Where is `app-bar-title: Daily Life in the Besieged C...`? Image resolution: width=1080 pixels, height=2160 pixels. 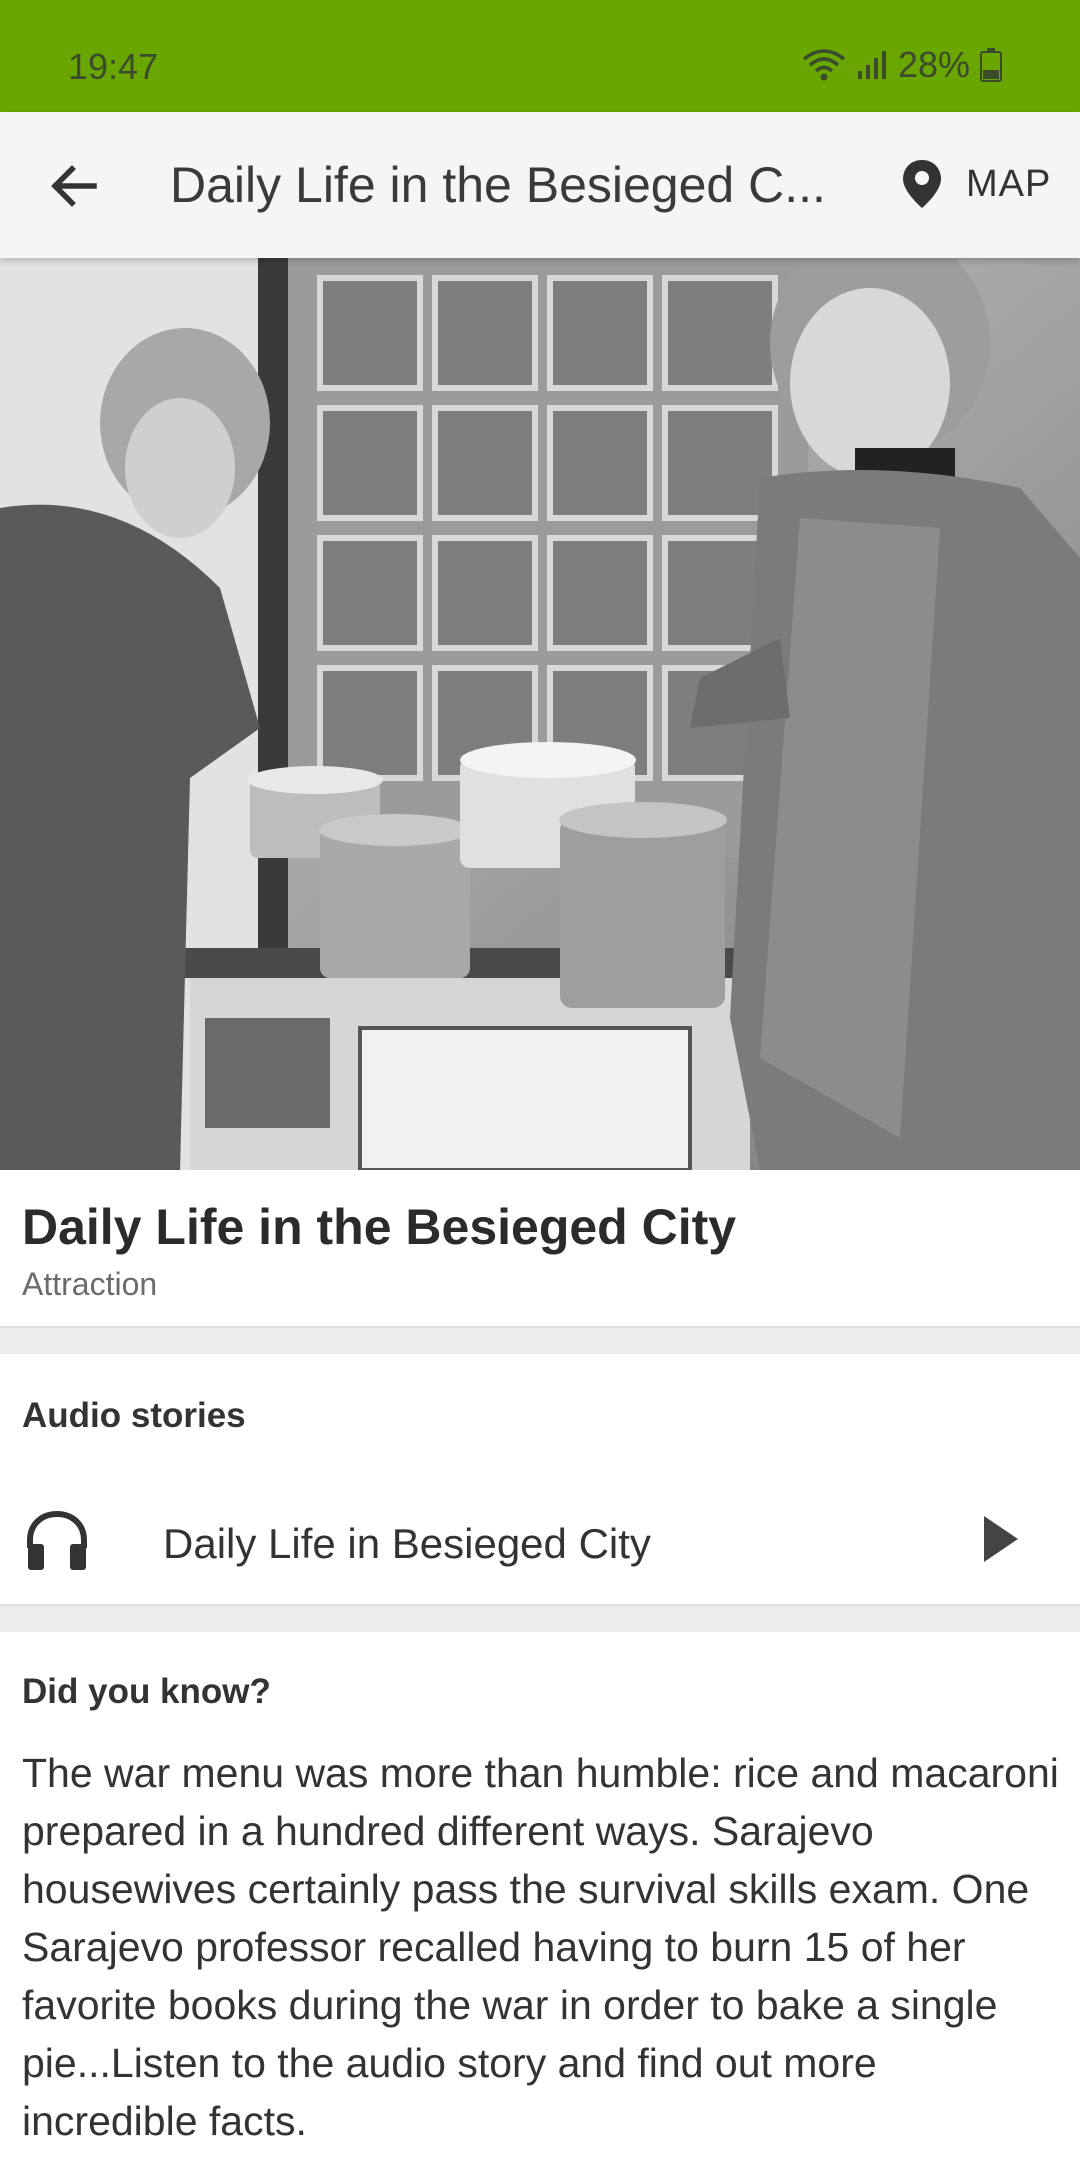 app-bar-title: Daily Life in the Besieged C... is located at coordinates (498, 185).